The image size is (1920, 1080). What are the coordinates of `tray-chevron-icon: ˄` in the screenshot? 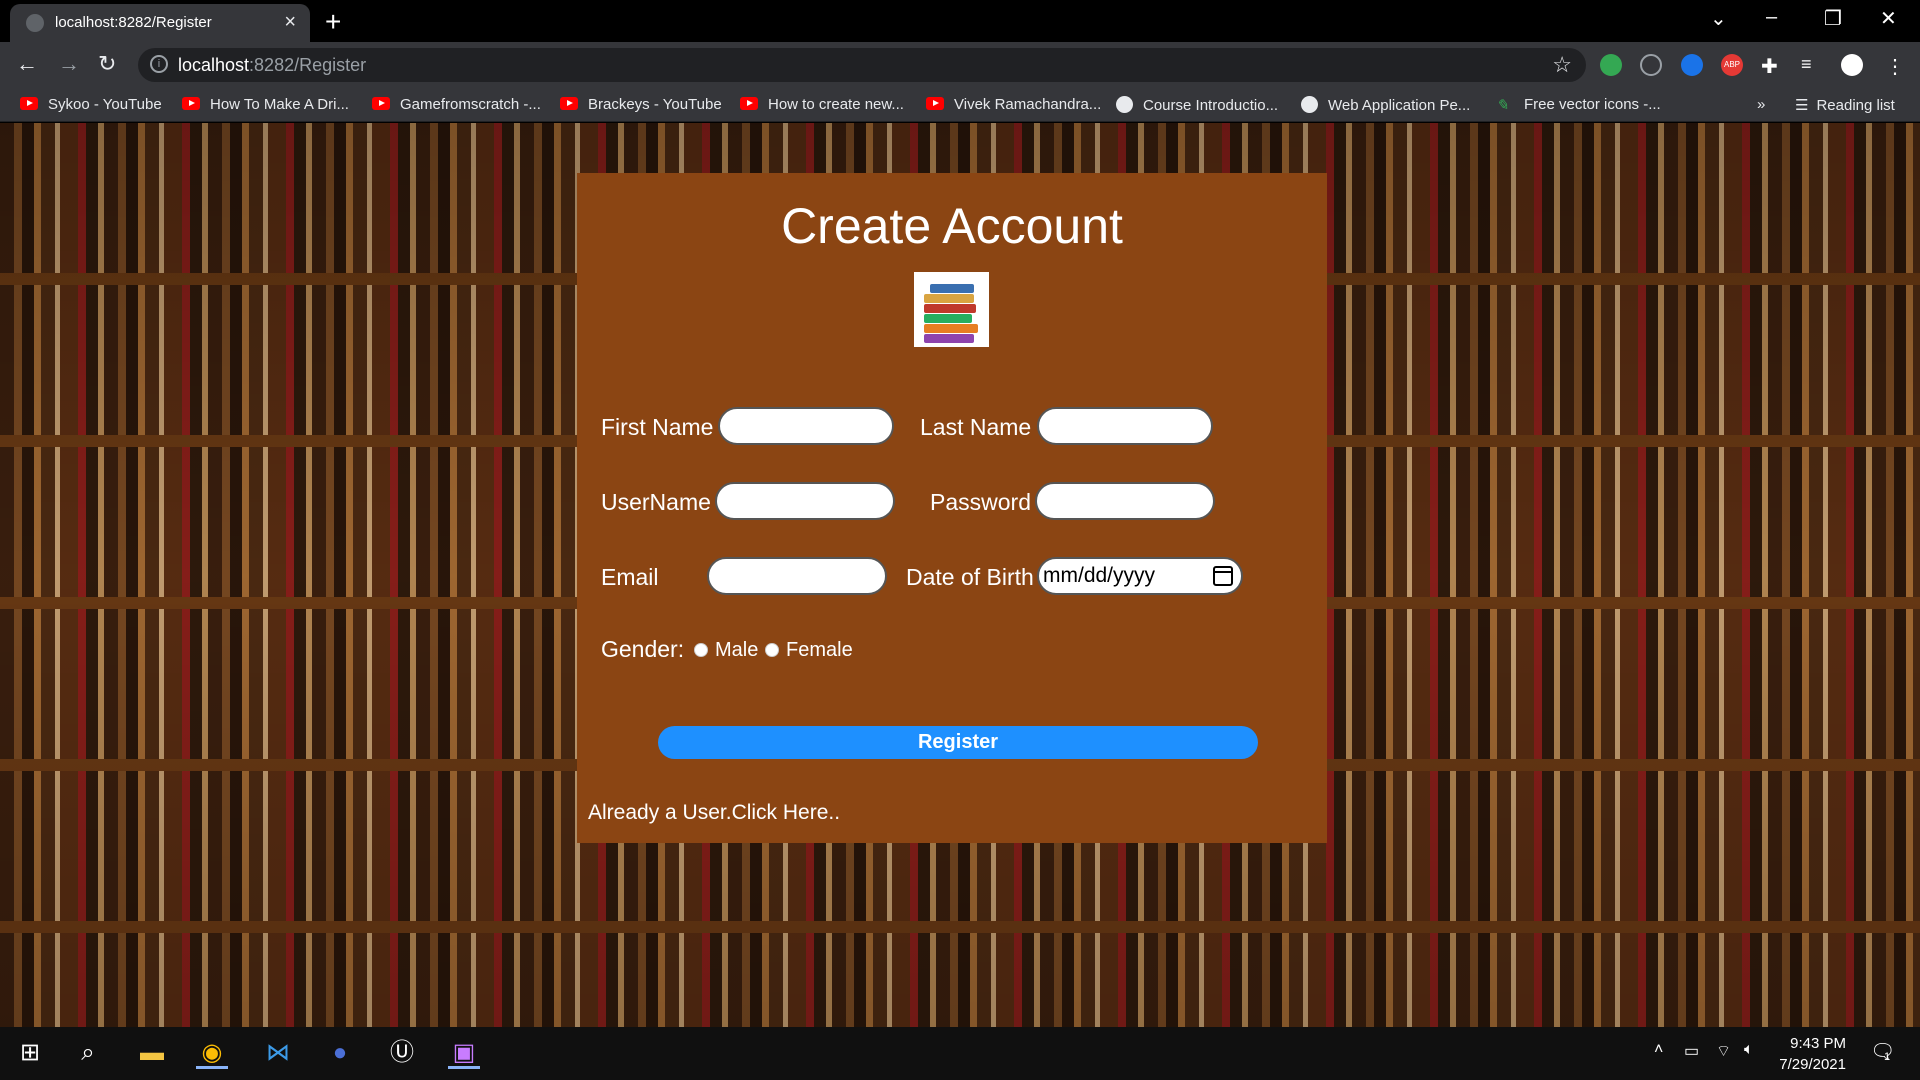 It's located at (1658, 1050).